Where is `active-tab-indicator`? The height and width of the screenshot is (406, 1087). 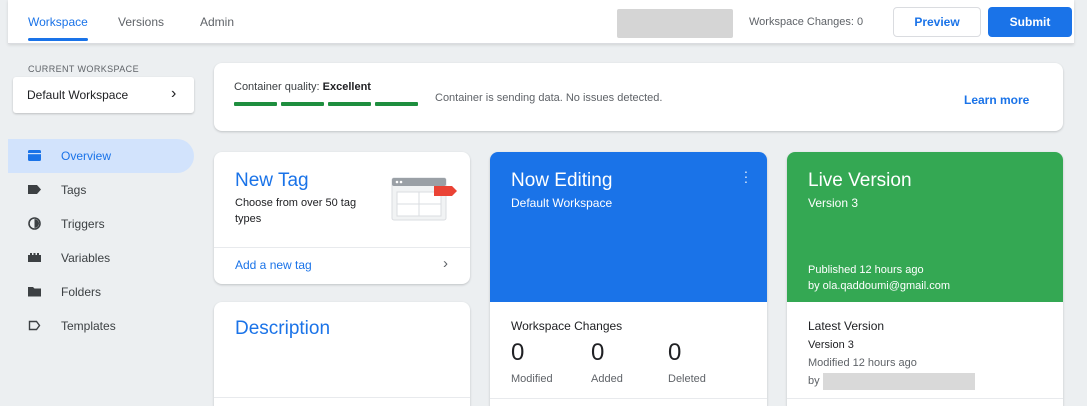
active-tab-indicator is located at coordinates (58, 39).